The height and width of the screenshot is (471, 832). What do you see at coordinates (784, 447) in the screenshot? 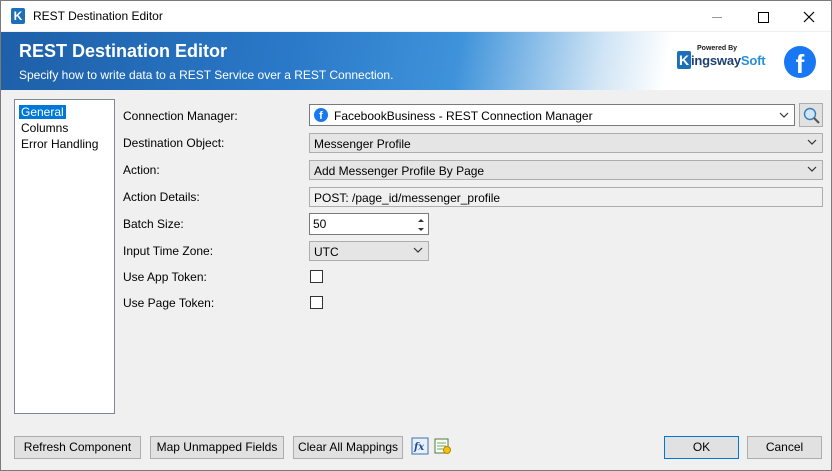
I see `cancel-button: Cancel` at bounding box center [784, 447].